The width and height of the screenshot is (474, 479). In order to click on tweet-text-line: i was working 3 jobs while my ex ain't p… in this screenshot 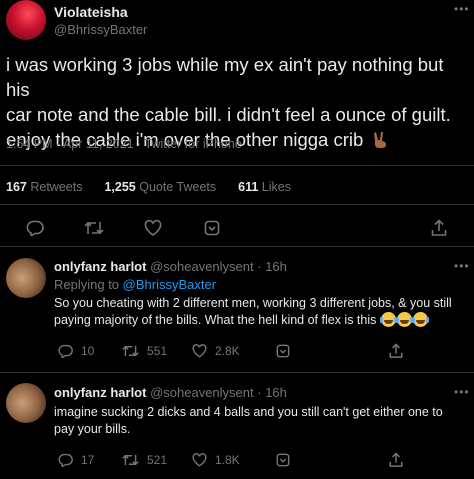, I will do `click(225, 77)`.